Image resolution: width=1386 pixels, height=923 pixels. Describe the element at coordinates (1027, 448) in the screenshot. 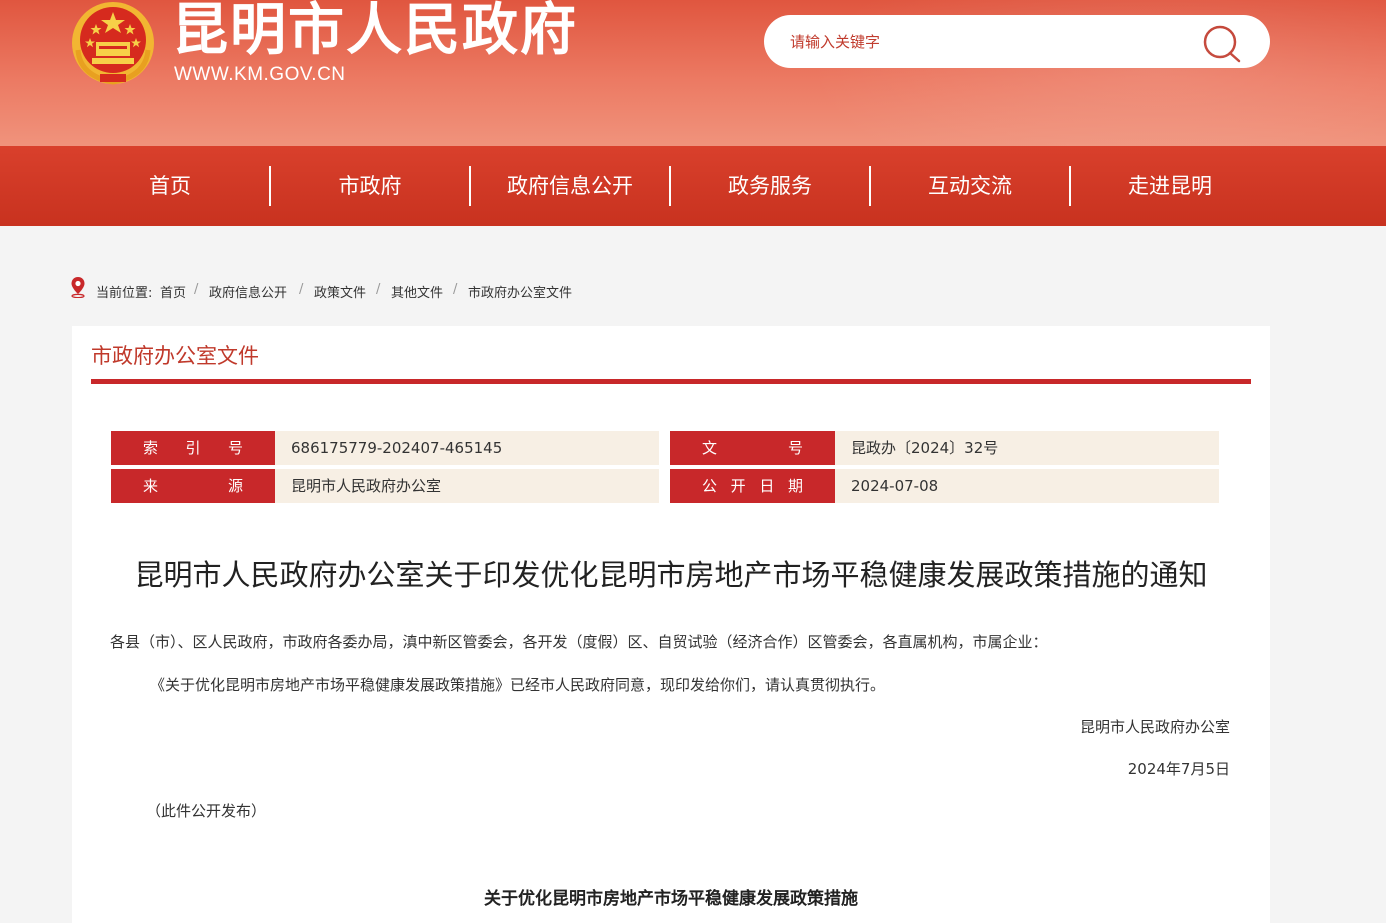

I see `meta-value-doc-number: 昆政办〔2024〕32号` at that location.